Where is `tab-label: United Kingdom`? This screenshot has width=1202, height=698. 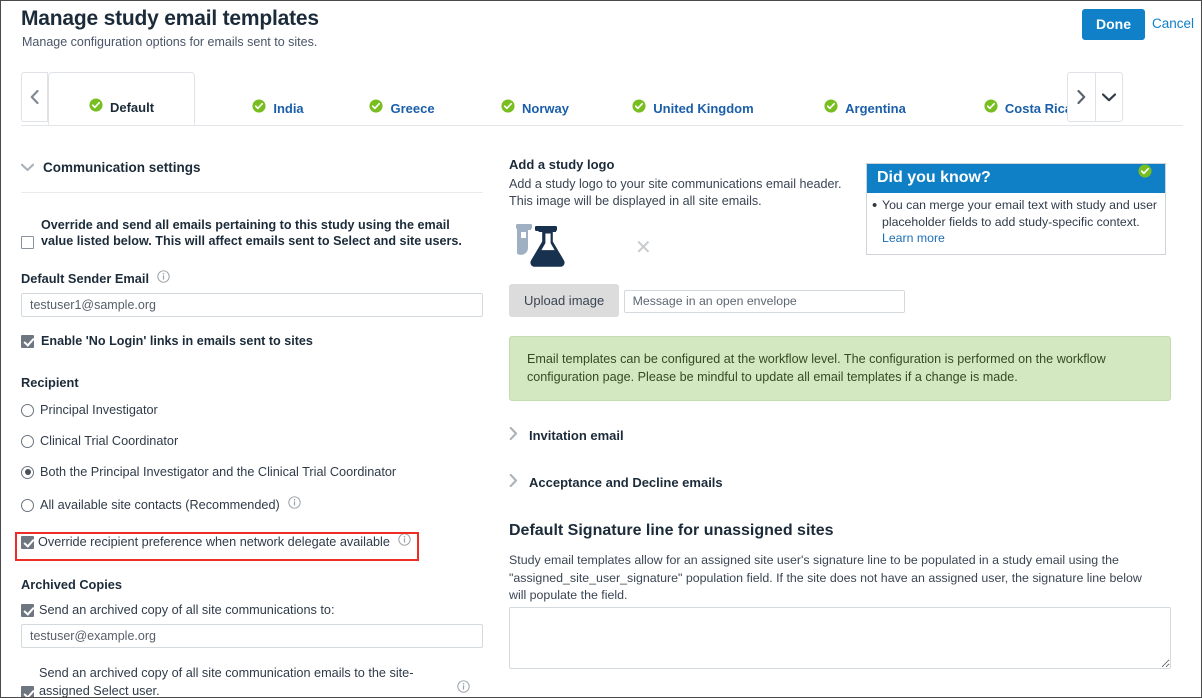 tab-label: United Kingdom is located at coordinates (703, 108).